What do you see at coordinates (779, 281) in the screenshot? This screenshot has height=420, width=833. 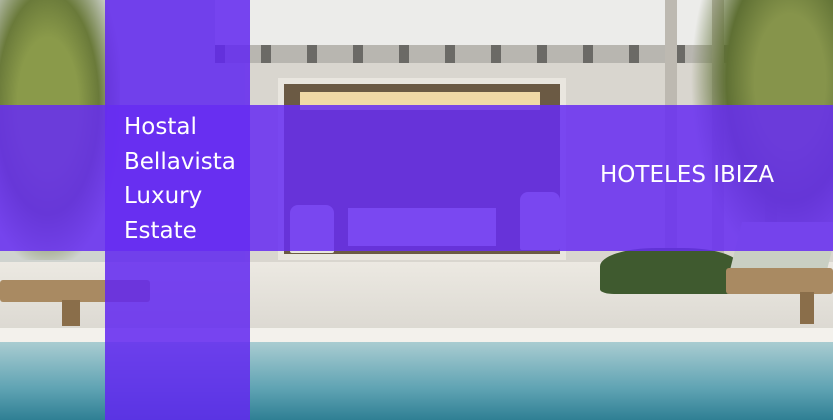 I see `sun-lounger` at bounding box center [779, 281].